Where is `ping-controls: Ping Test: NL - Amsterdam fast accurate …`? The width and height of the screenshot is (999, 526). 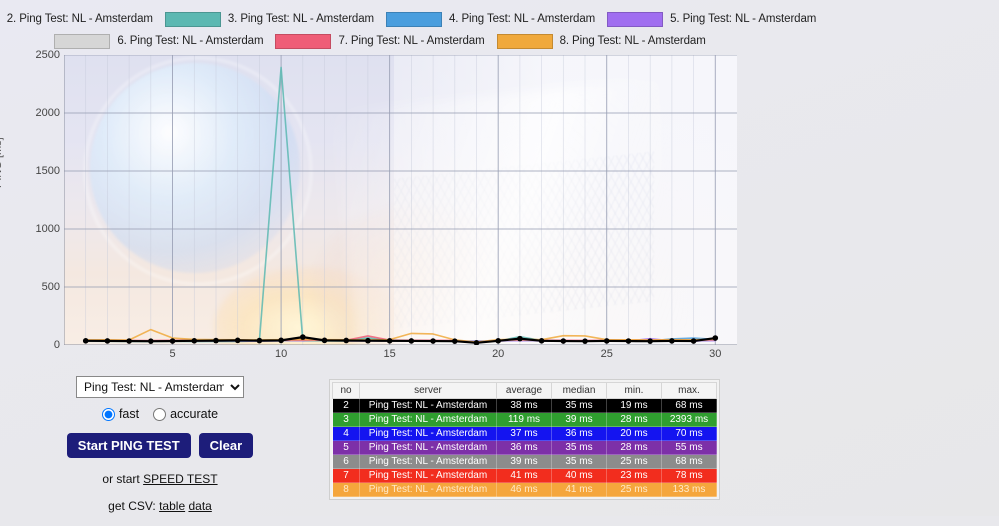
ping-controls: Ping Test: NL - Amsterdam fast accurate … is located at coordinates (160, 451).